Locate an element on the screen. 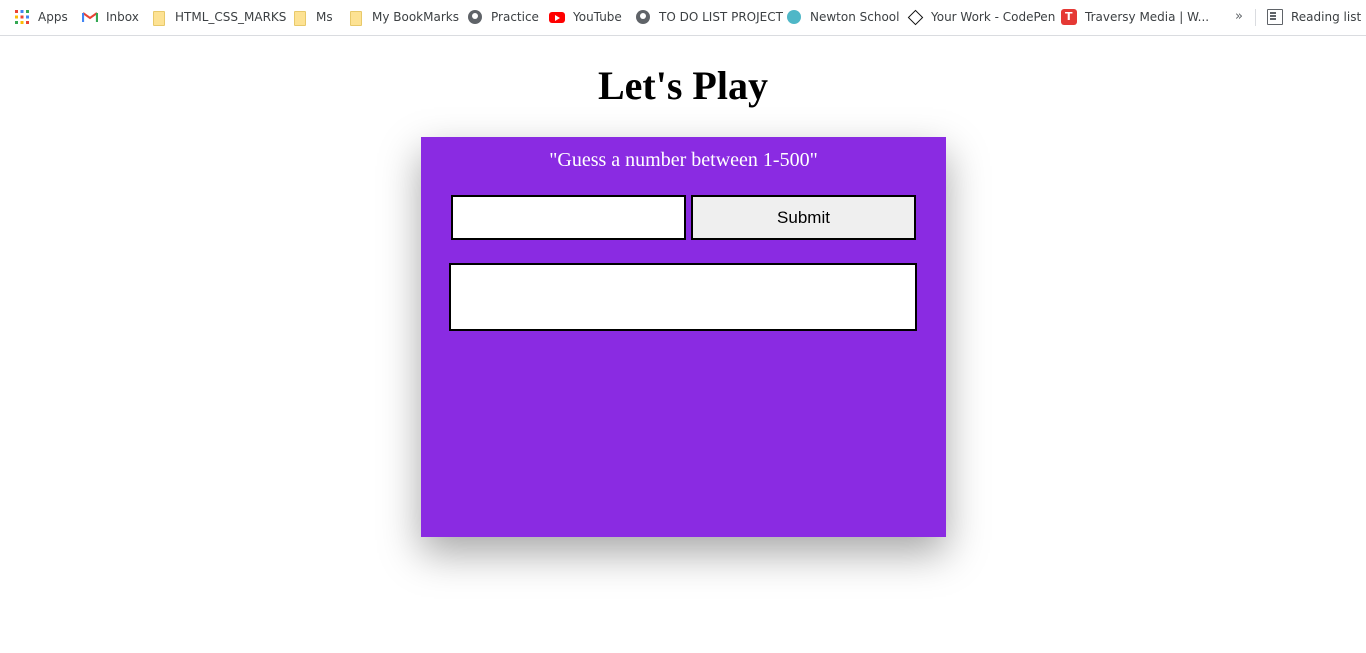 The width and height of the screenshot is (1366, 653). codepen-icon is located at coordinates (915, 17).